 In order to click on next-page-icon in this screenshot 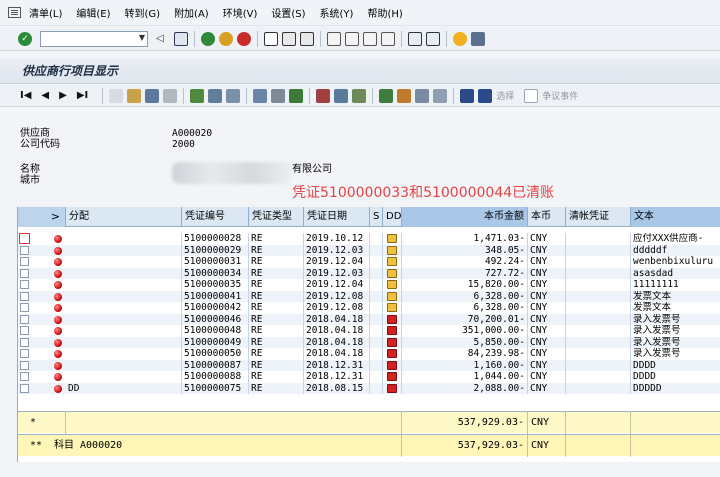, I will do `click(370, 38)`.